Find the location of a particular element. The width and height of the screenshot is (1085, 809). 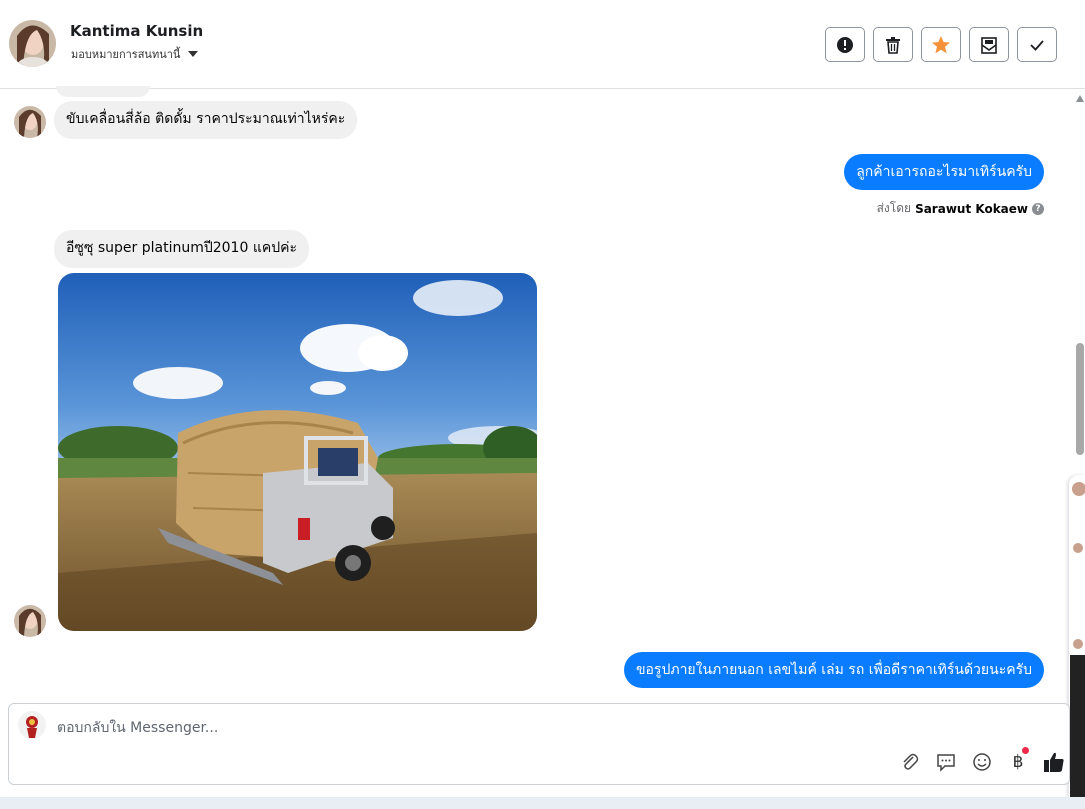

sent-by-label: ส่งโดย Sarawut Kokaew ? is located at coordinates (960, 208).